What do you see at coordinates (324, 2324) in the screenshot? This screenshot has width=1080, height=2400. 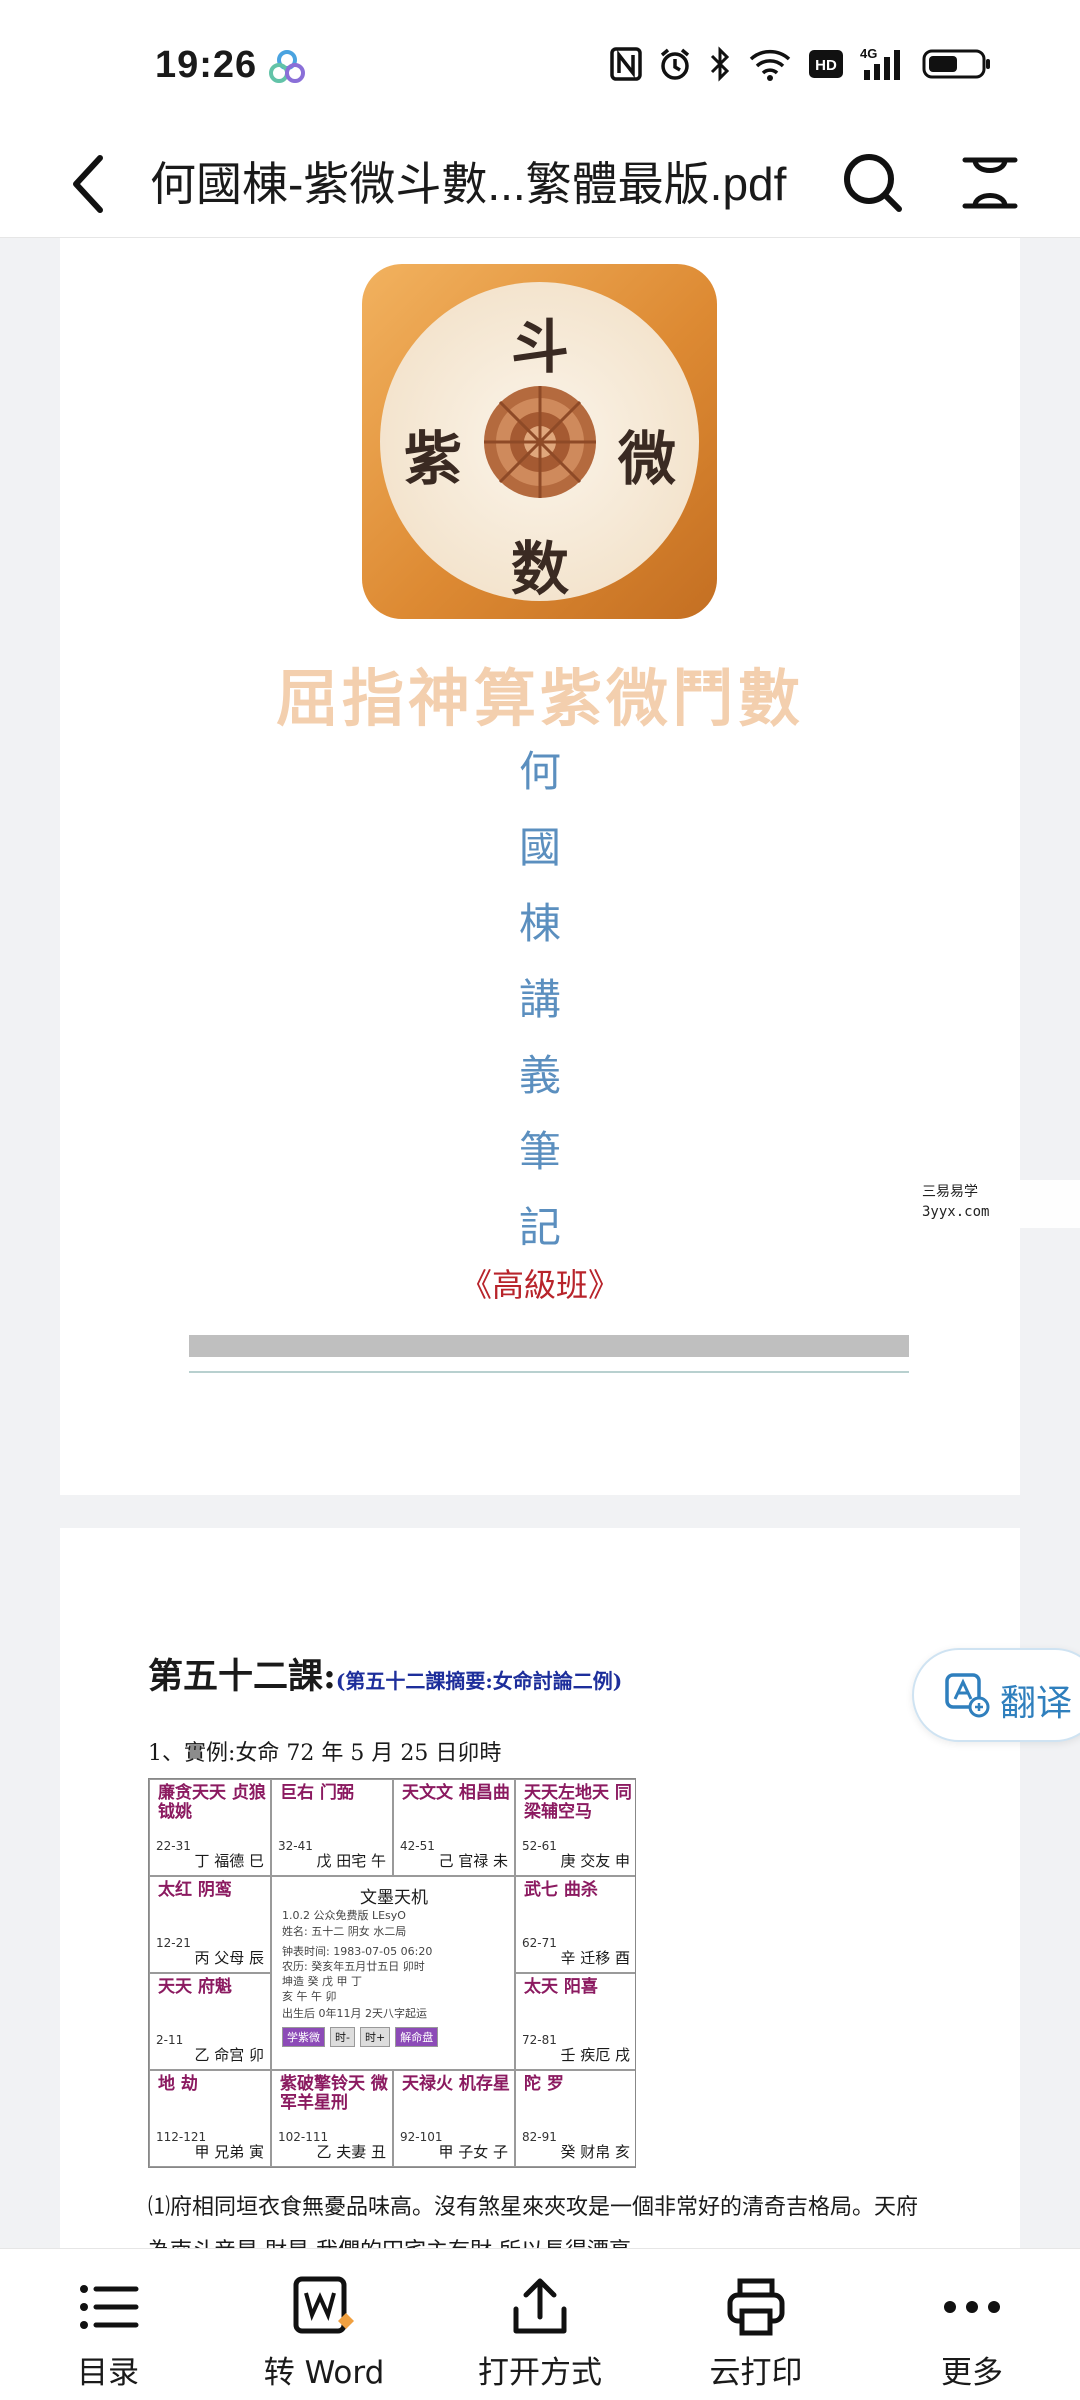 I see `convert-word-button: 转 Word` at bounding box center [324, 2324].